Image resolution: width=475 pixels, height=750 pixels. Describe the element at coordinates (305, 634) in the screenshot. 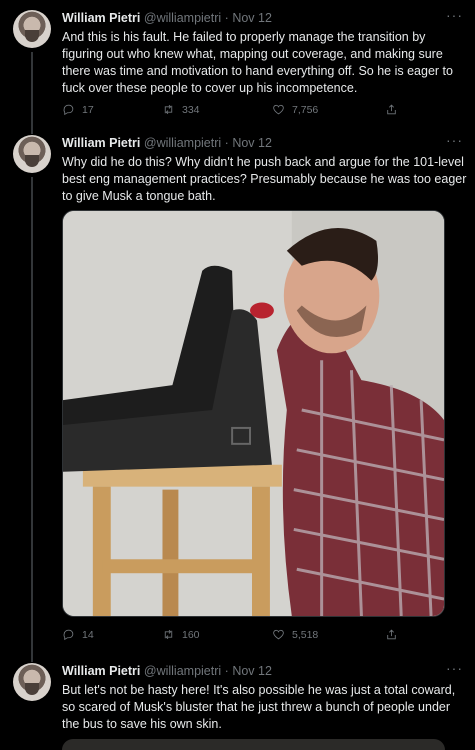

I see `like-count: 5,518` at that location.